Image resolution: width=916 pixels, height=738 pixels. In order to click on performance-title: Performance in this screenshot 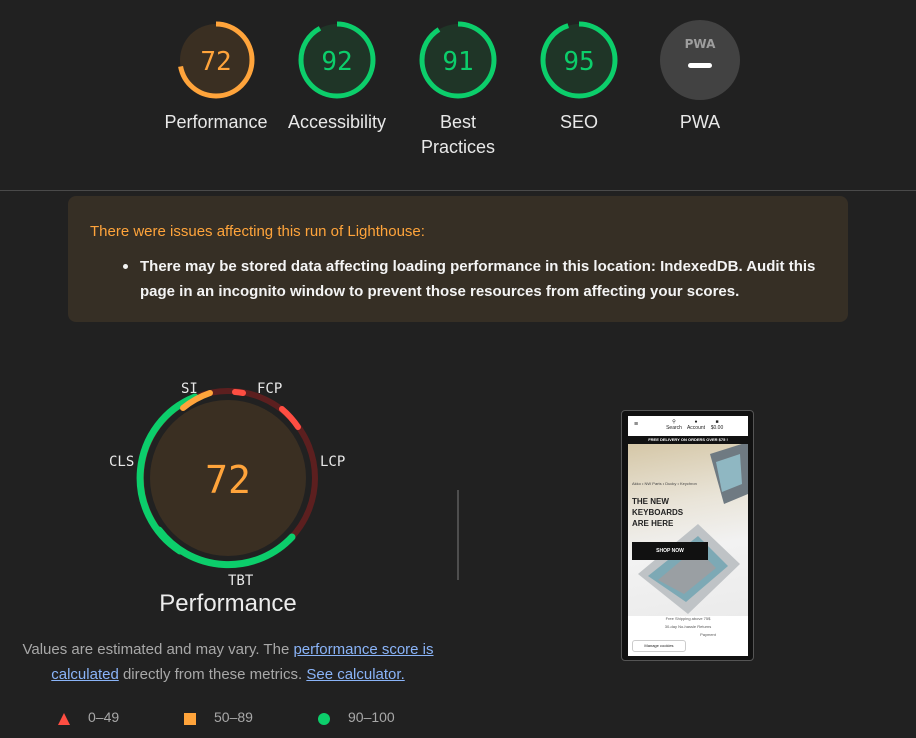, I will do `click(228, 603)`.